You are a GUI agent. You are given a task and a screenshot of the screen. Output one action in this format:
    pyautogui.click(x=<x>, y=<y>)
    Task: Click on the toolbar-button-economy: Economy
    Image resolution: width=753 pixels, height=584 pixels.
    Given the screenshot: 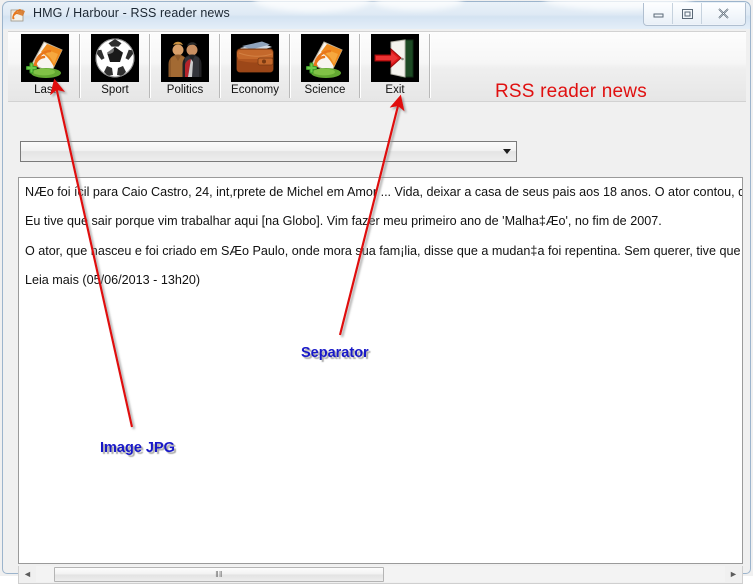 What is the action you would take?
    pyautogui.click(x=255, y=66)
    